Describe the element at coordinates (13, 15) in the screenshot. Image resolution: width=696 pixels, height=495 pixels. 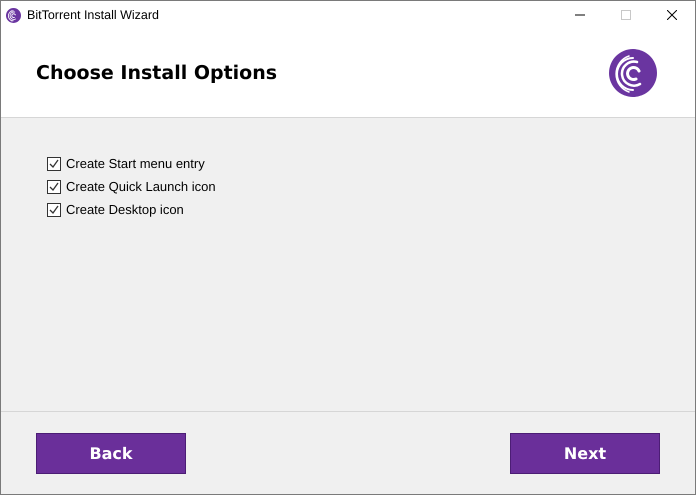
I see `app-logo-icon` at that location.